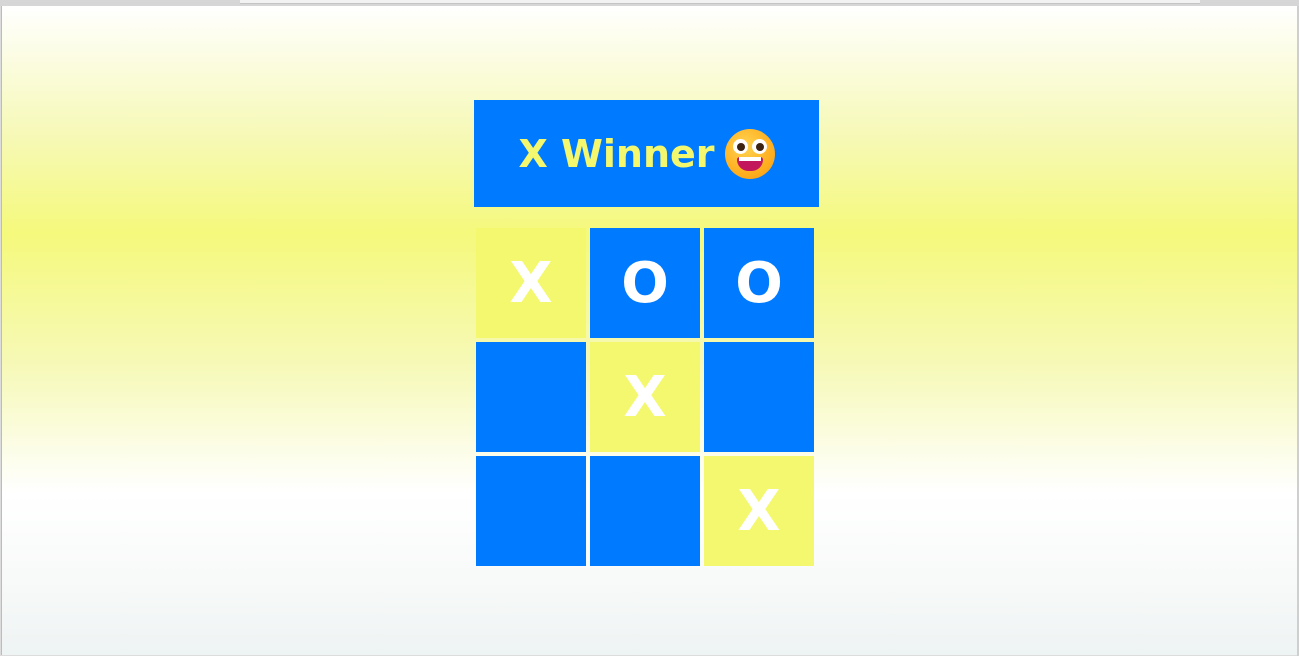 Image resolution: width=1299 pixels, height=656 pixels. What do you see at coordinates (759, 146) in the screenshot?
I see `emoji-right-eye` at bounding box center [759, 146].